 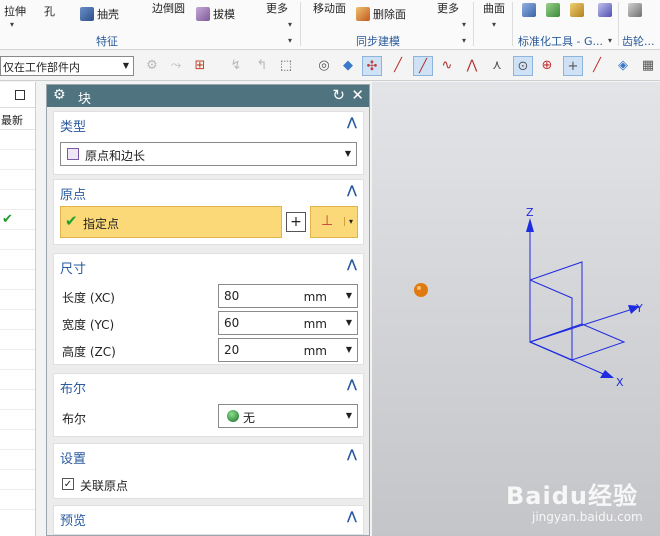 I want to click on reset-icon: ↻, so click(x=338, y=95).